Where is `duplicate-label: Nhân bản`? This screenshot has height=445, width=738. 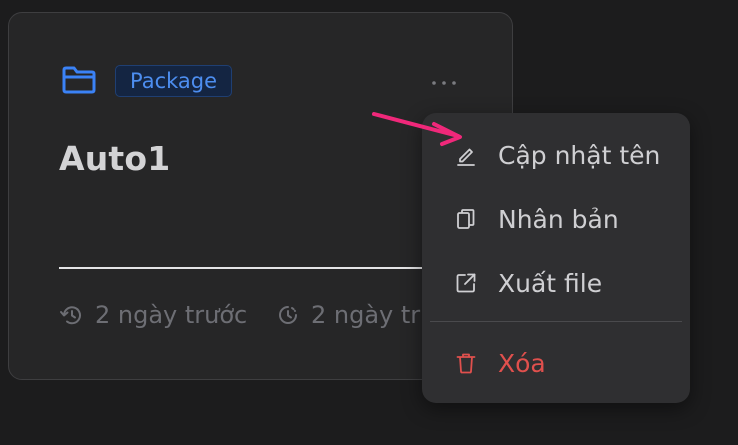
duplicate-label: Nhân bản is located at coordinates (558, 219).